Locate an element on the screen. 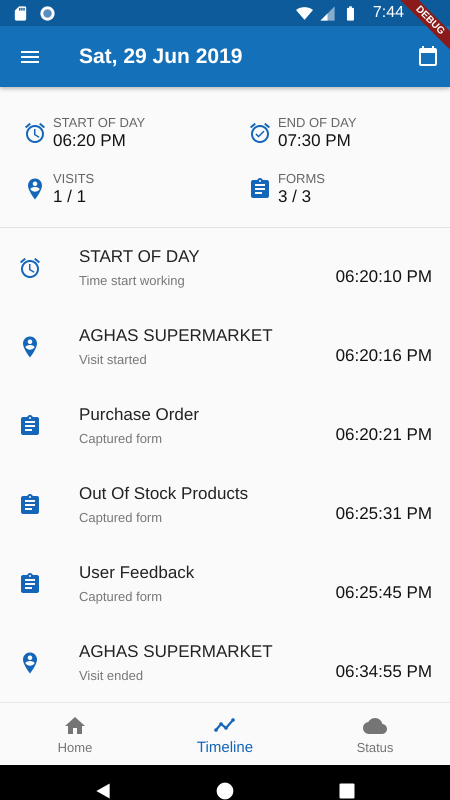 The image size is (450, 800). event-subtitle: Visit started is located at coordinates (113, 359).